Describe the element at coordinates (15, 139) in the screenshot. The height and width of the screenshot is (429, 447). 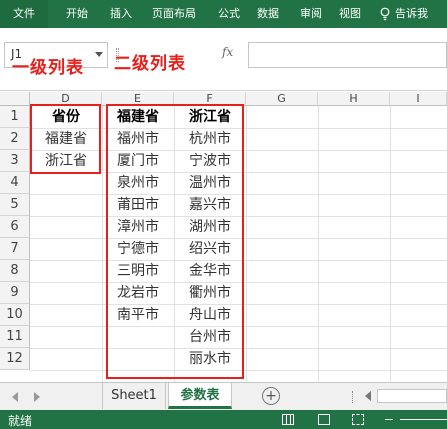
I see `row-header: 2` at that location.